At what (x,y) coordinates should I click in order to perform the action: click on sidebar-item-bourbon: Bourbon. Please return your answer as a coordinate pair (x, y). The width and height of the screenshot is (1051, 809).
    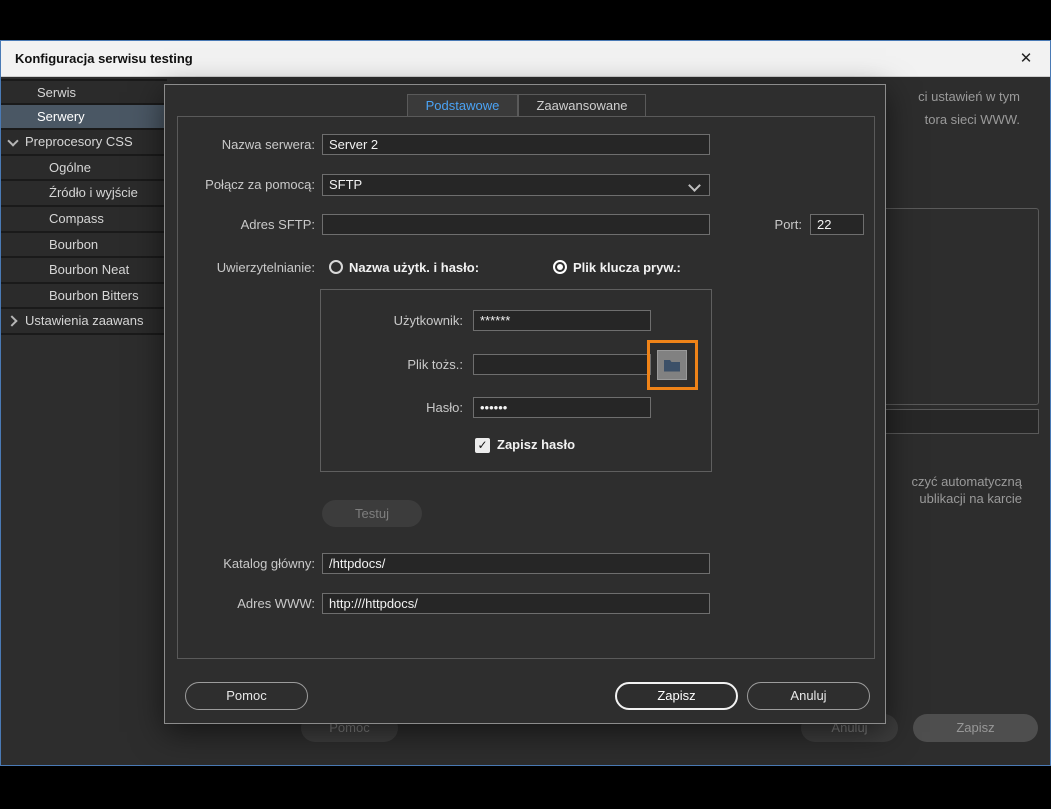
    Looking at the image, I should click on (84, 245).